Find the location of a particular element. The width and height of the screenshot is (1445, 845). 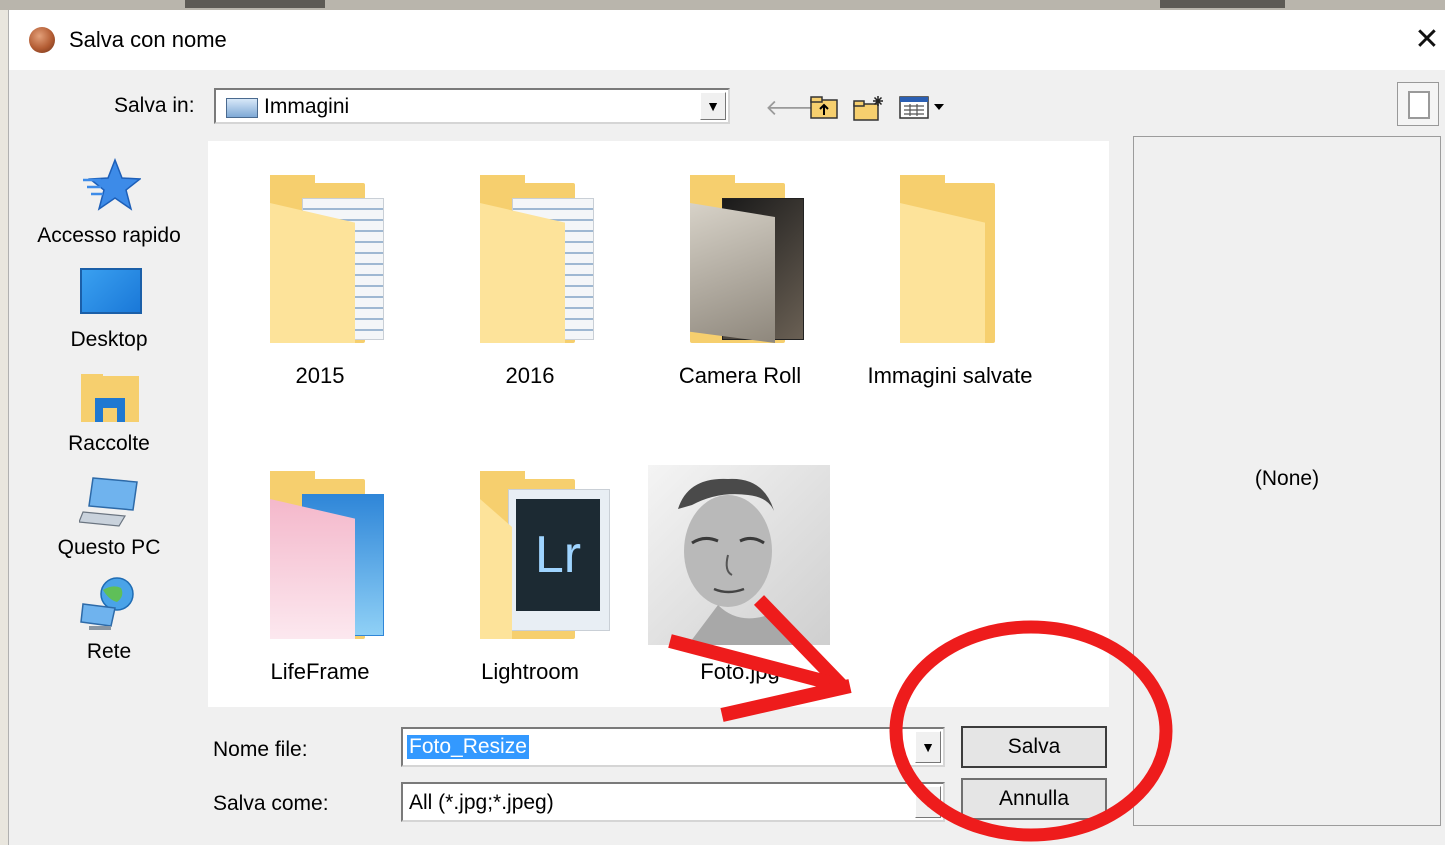

annotation-overlay is located at coordinates (920, 718).